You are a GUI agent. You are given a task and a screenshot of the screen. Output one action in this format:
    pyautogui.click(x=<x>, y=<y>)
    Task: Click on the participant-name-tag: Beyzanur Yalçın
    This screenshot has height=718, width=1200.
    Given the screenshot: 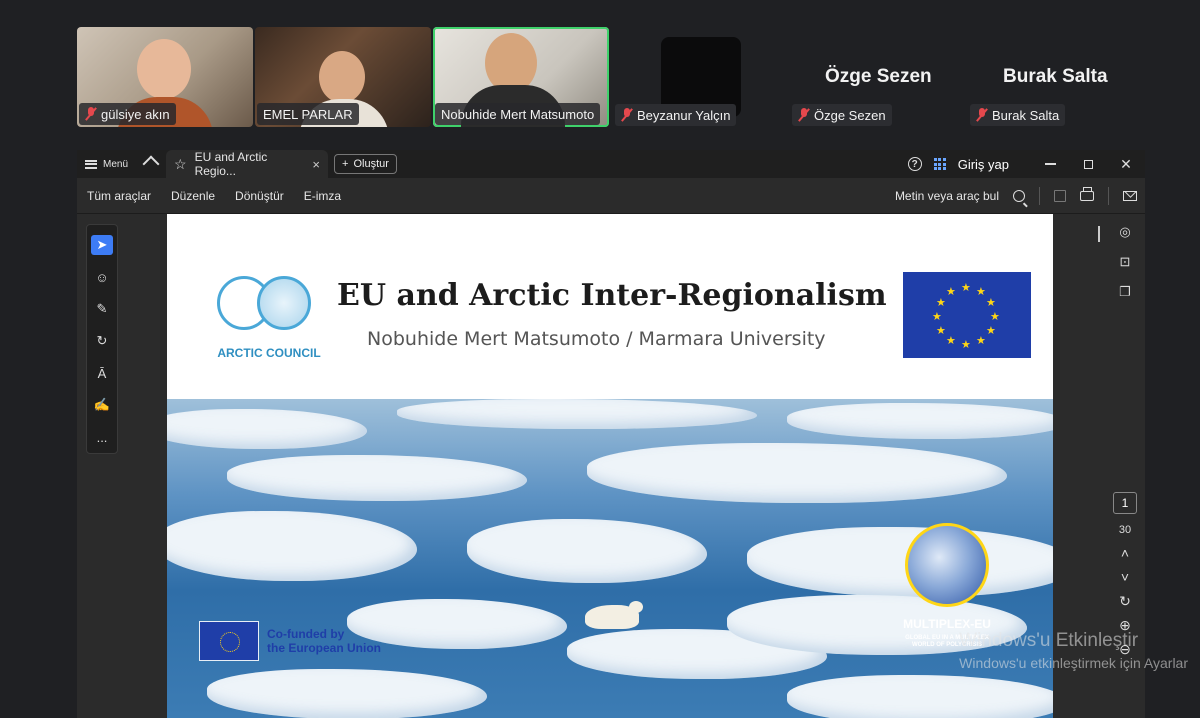 What is the action you would take?
    pyautogui.click(x=676, y=115)
    